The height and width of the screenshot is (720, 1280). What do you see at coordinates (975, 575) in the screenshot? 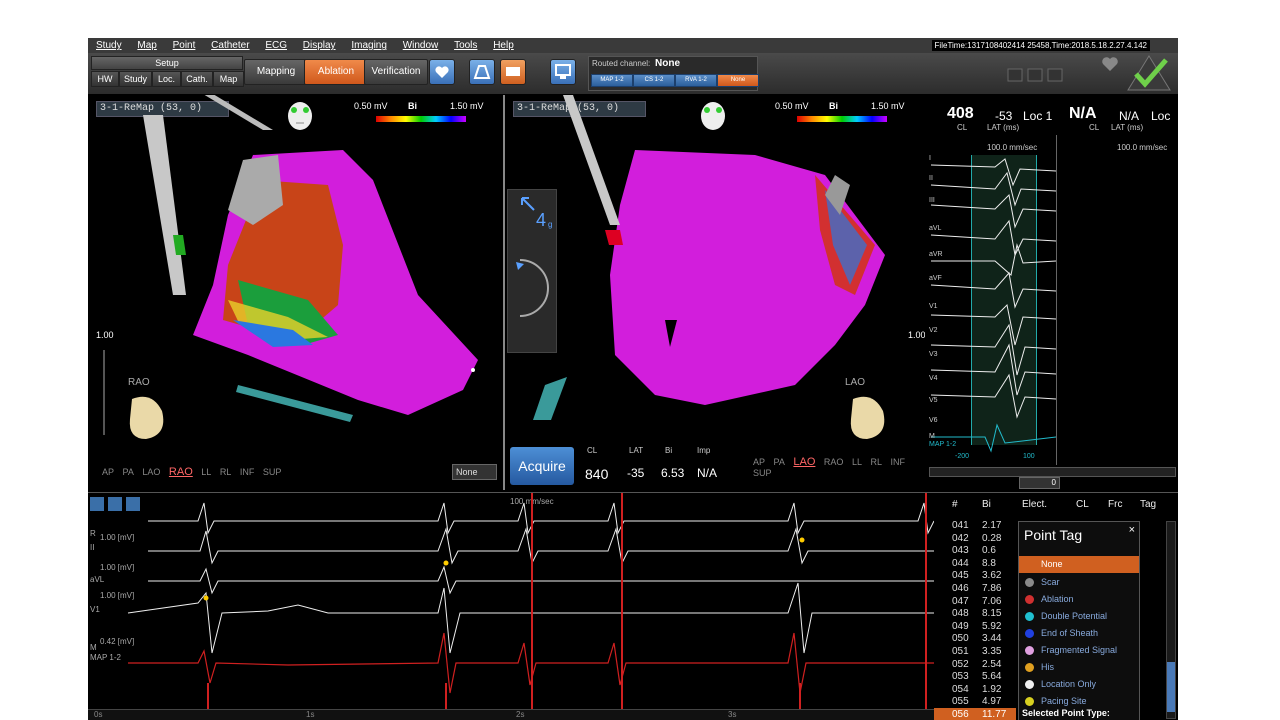
I see `table-row: 045 3.62` at bounding box center [975, 575].